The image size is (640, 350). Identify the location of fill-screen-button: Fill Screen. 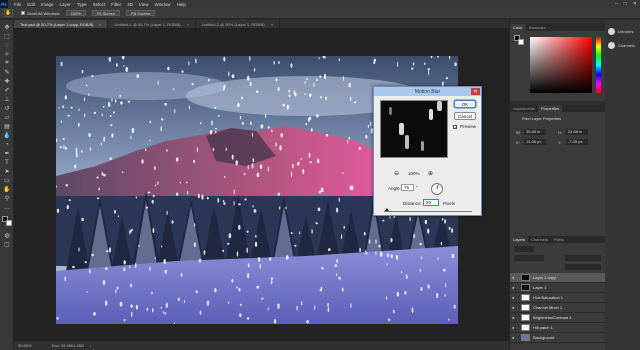
(141, 13).